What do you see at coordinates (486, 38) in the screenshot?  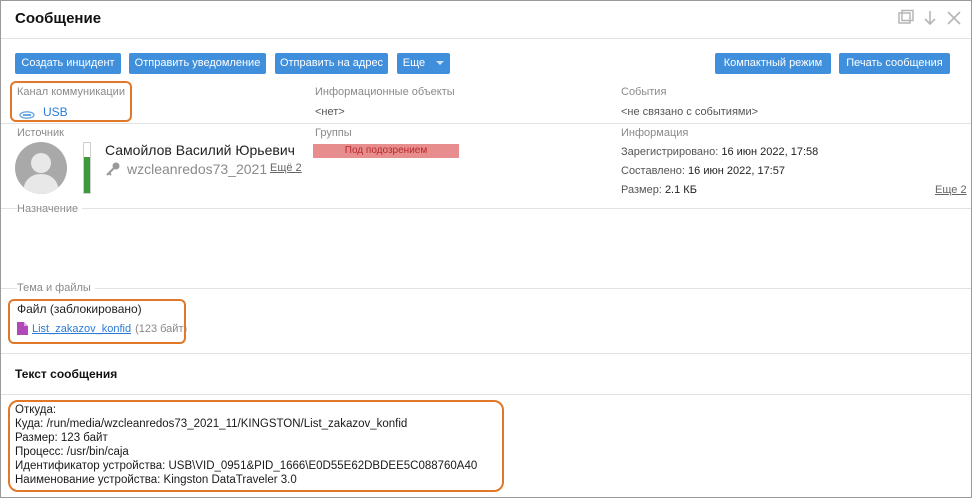 I see `header-divider` at bounding box center [486, 38].